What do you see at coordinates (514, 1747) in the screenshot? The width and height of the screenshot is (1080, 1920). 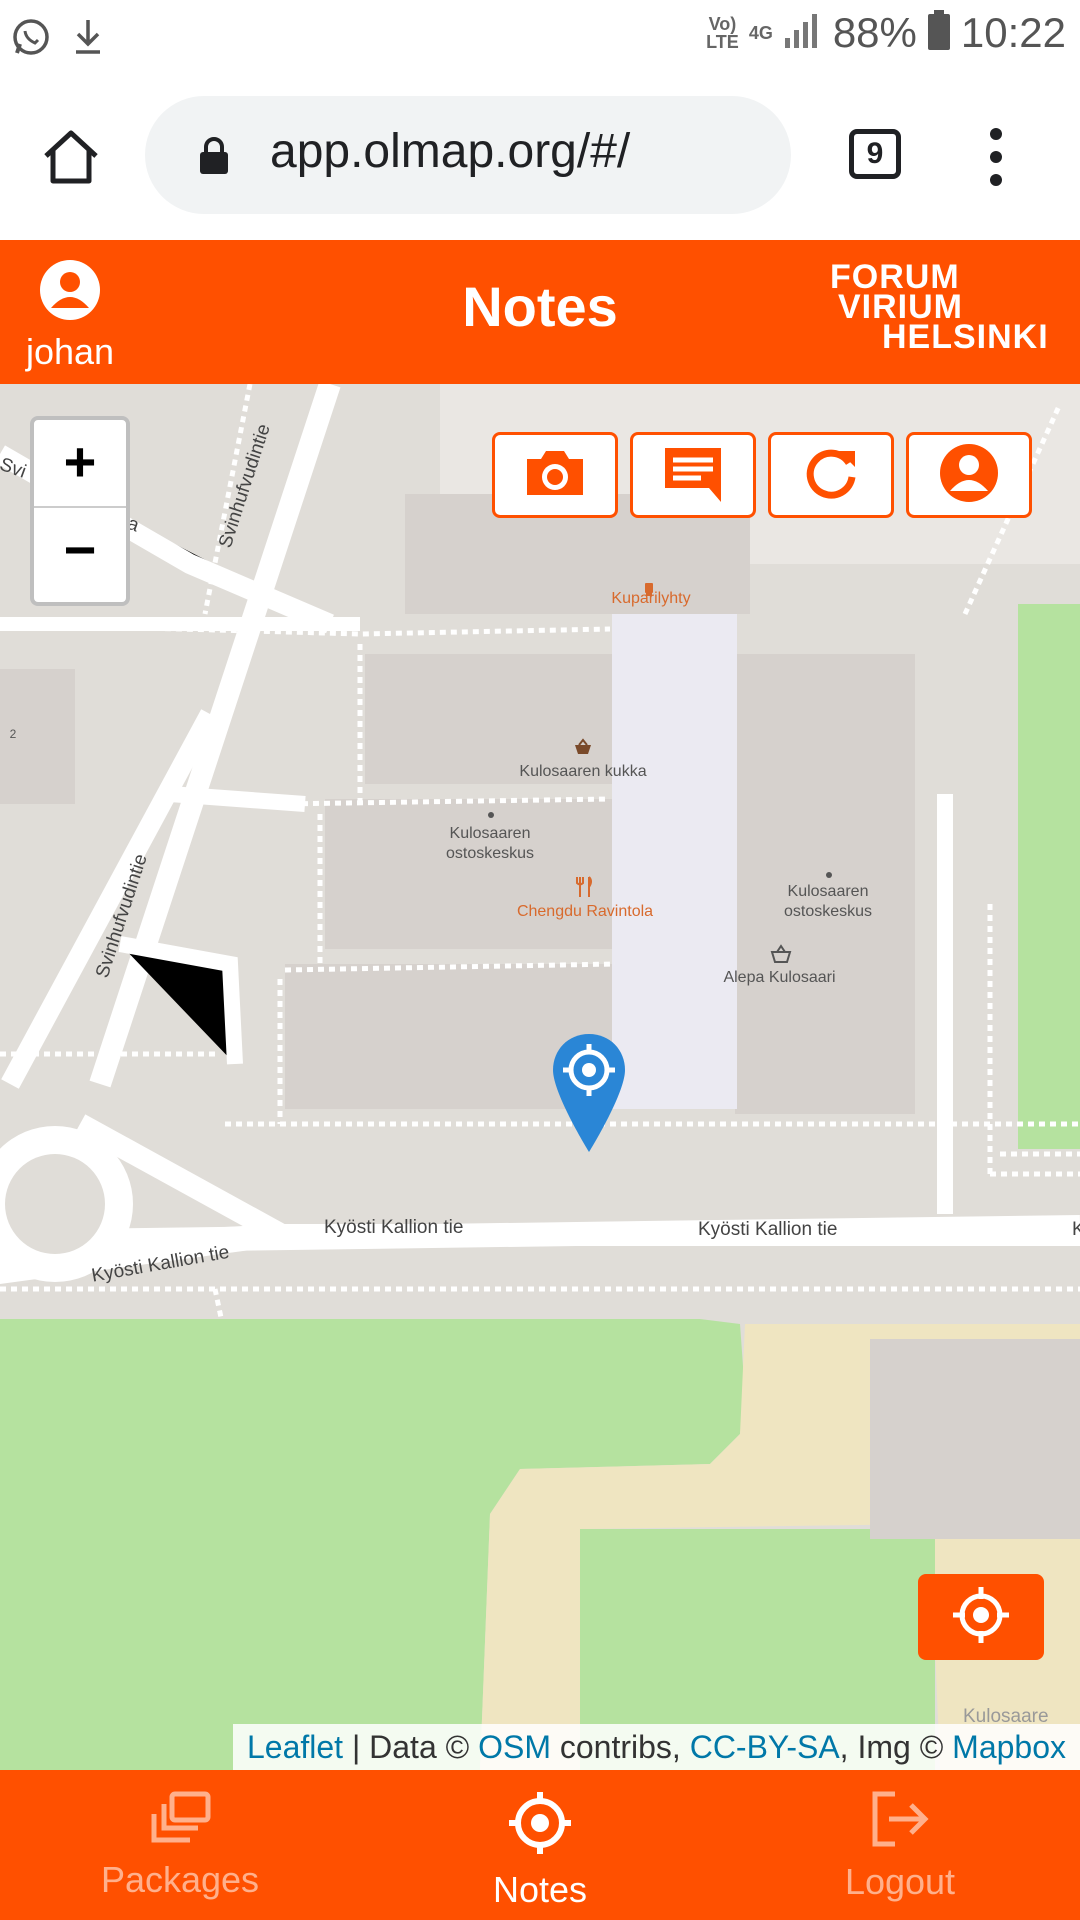 I see `osm-link: OSM` at bounding box center [514, 1747].